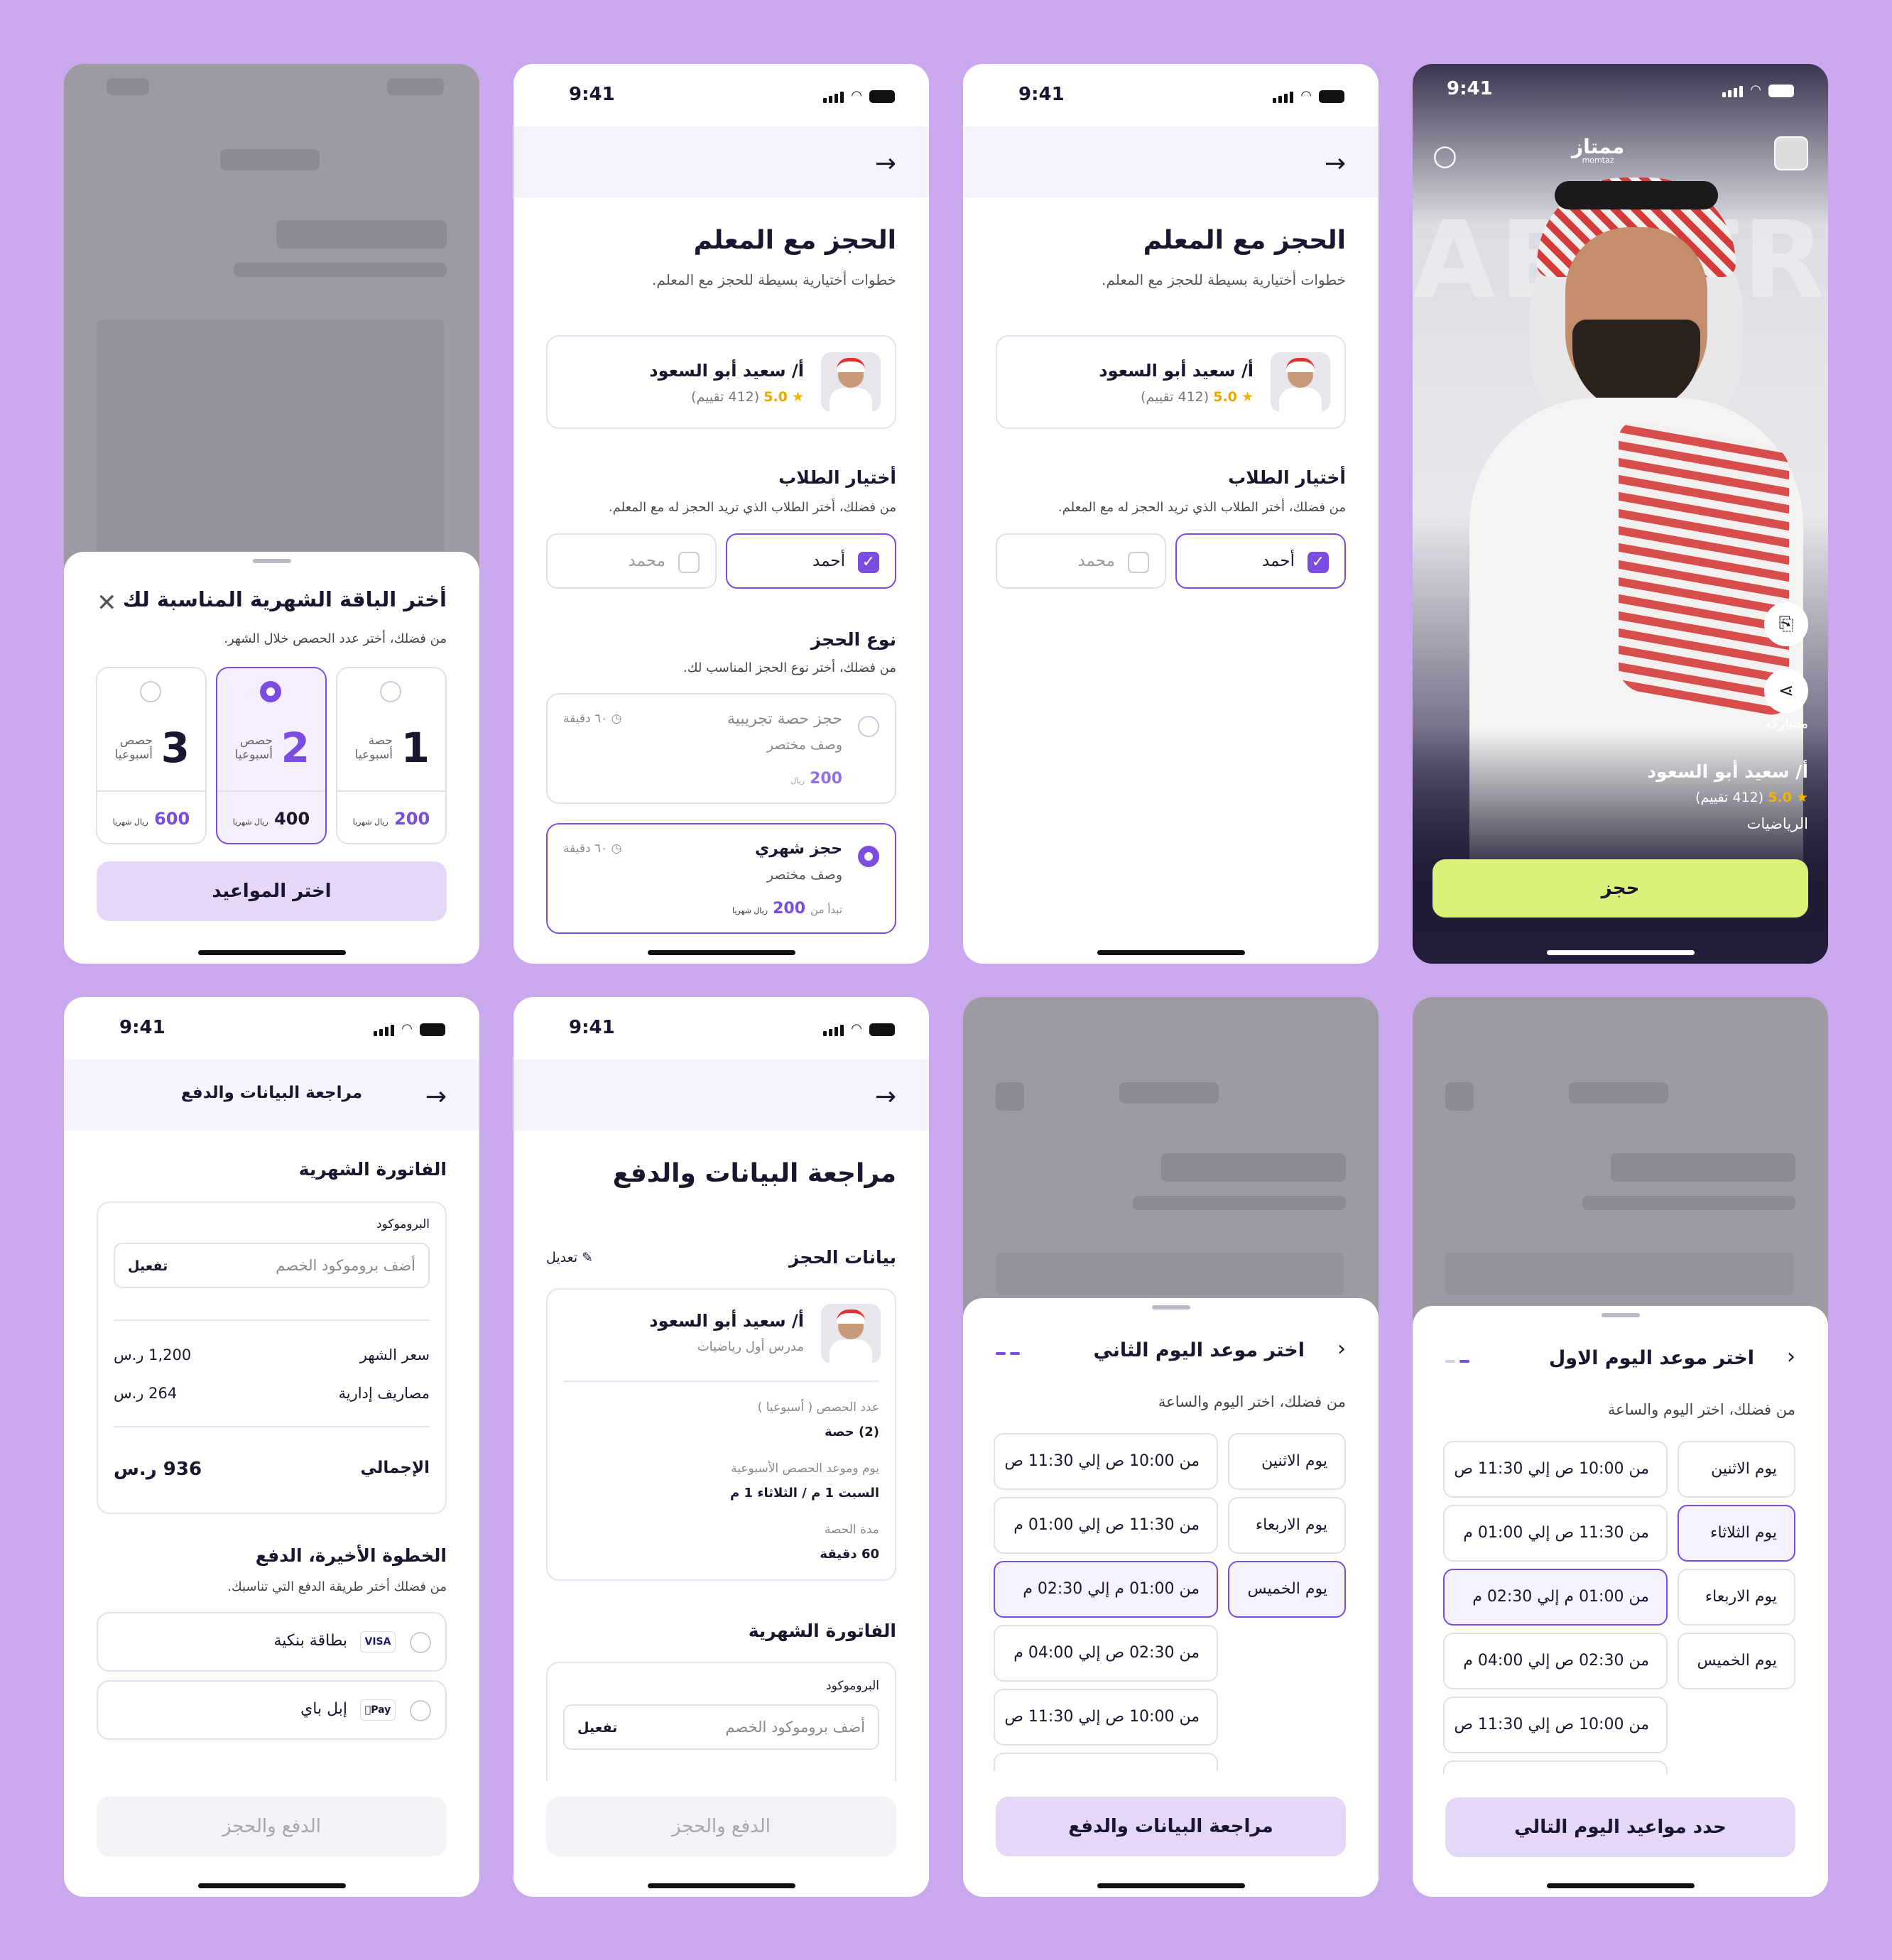  I want to click on choose-times-button: اختر المواعيد, so click(272, 891).